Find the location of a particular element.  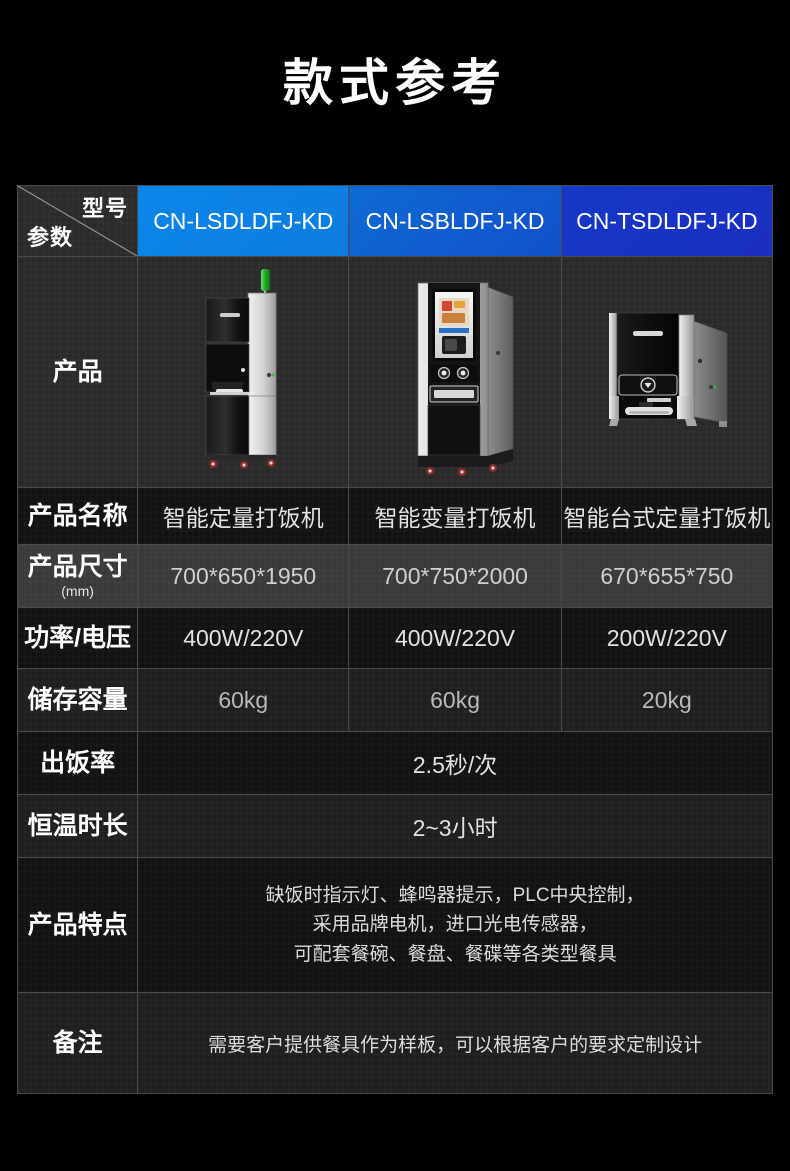

row-product-name: 产品名称 智能定量打饭机 智能变量打饭机 智能台式定量打饭机 is located at coordinates (395, 516).